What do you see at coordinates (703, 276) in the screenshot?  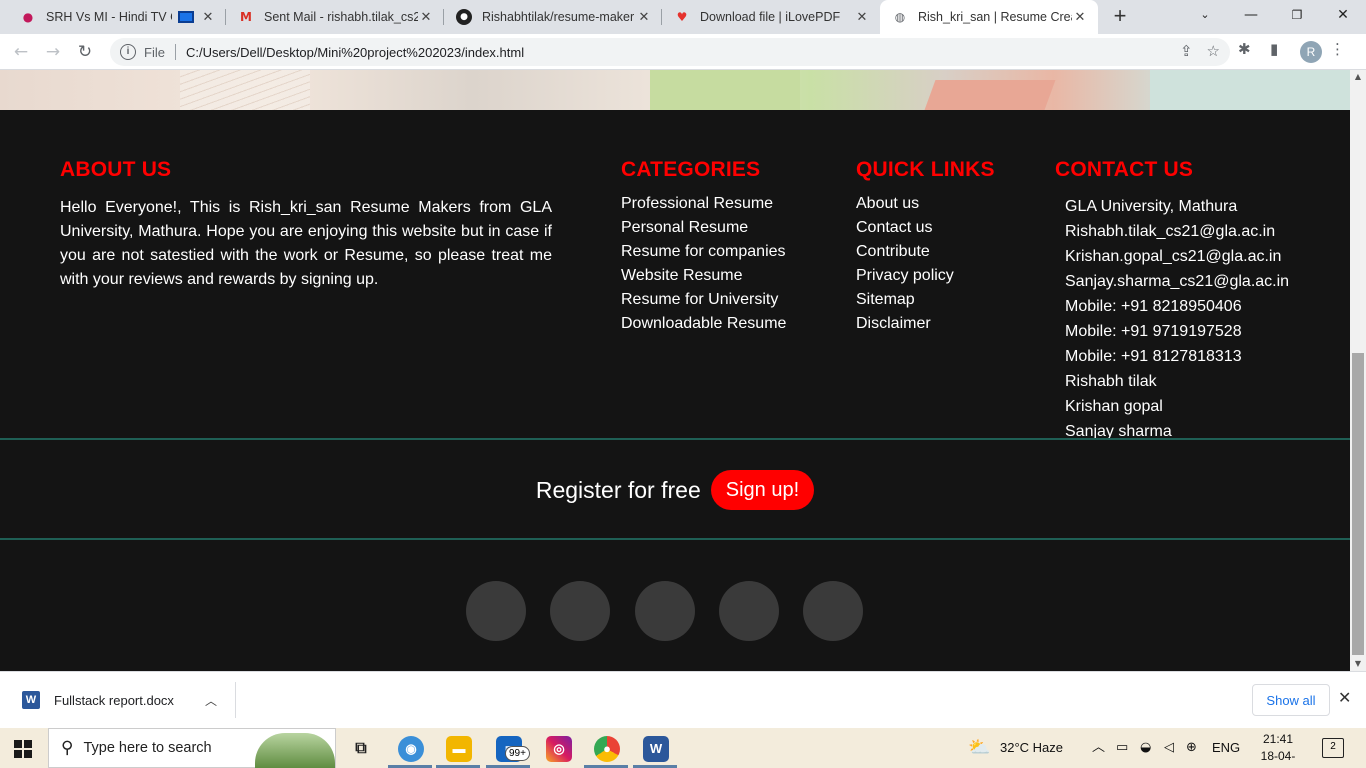 I see `category-link: Website Resume` at bounding box center [703, 276].